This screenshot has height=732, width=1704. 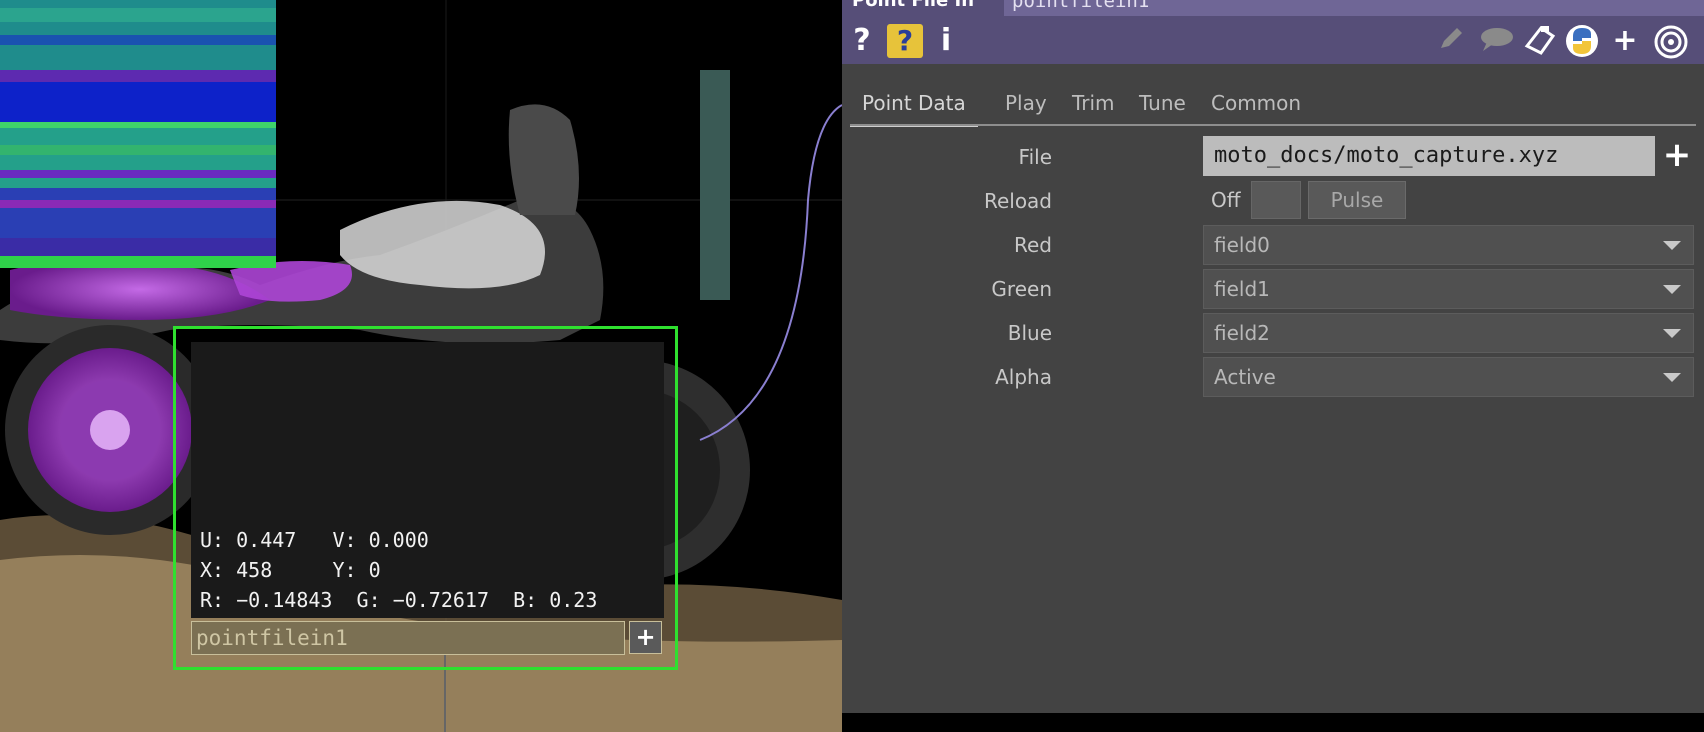 I want to click on tab-point-data: Point Data, so click(x=914, y=107).